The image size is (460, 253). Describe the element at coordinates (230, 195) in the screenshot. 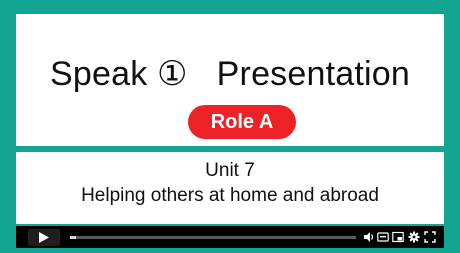

I see `unit-subtitle: Helping others at home and abroad` at that location.